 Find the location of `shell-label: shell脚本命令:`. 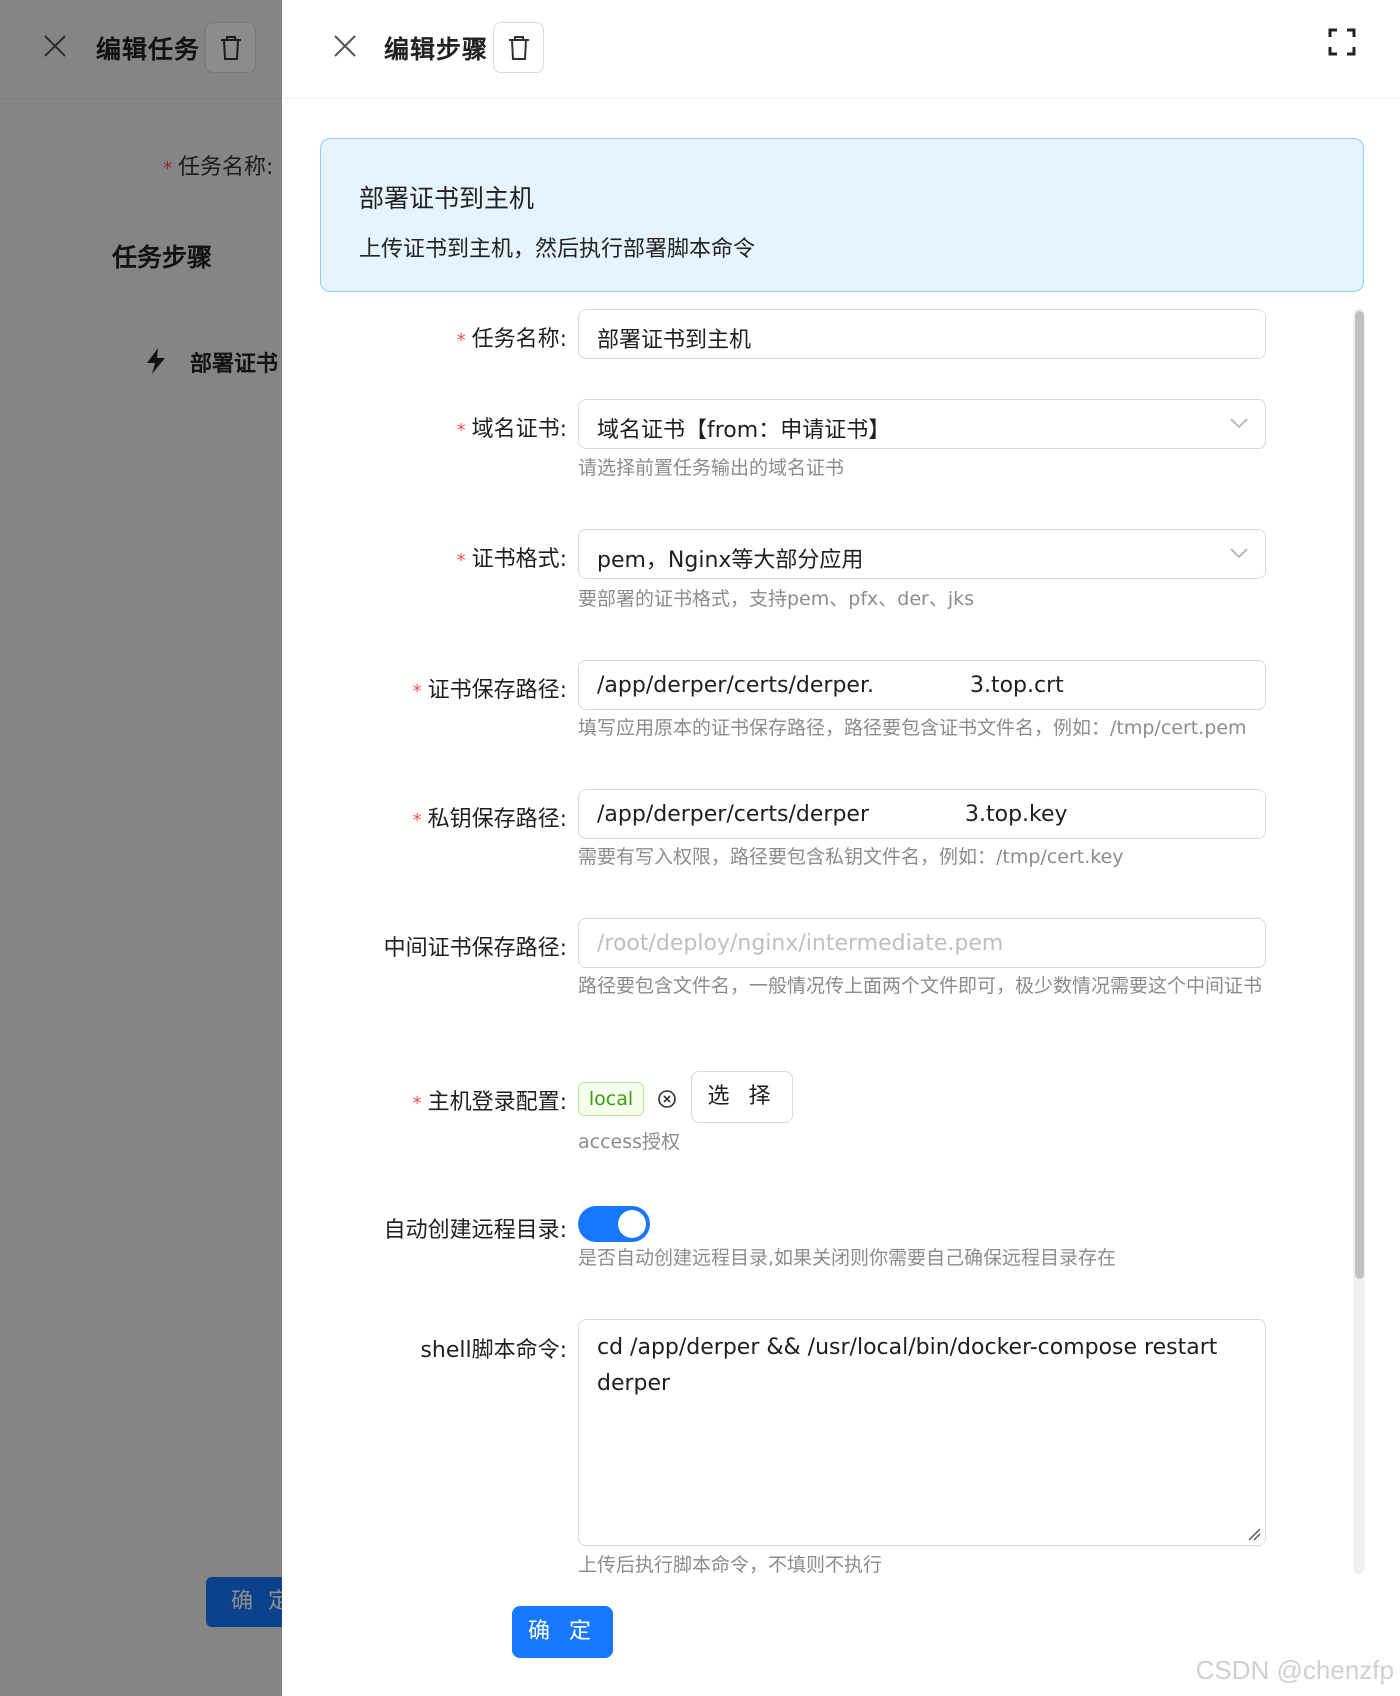

shell-label: shell脚本命令: is located at coordinates (493, 1350).